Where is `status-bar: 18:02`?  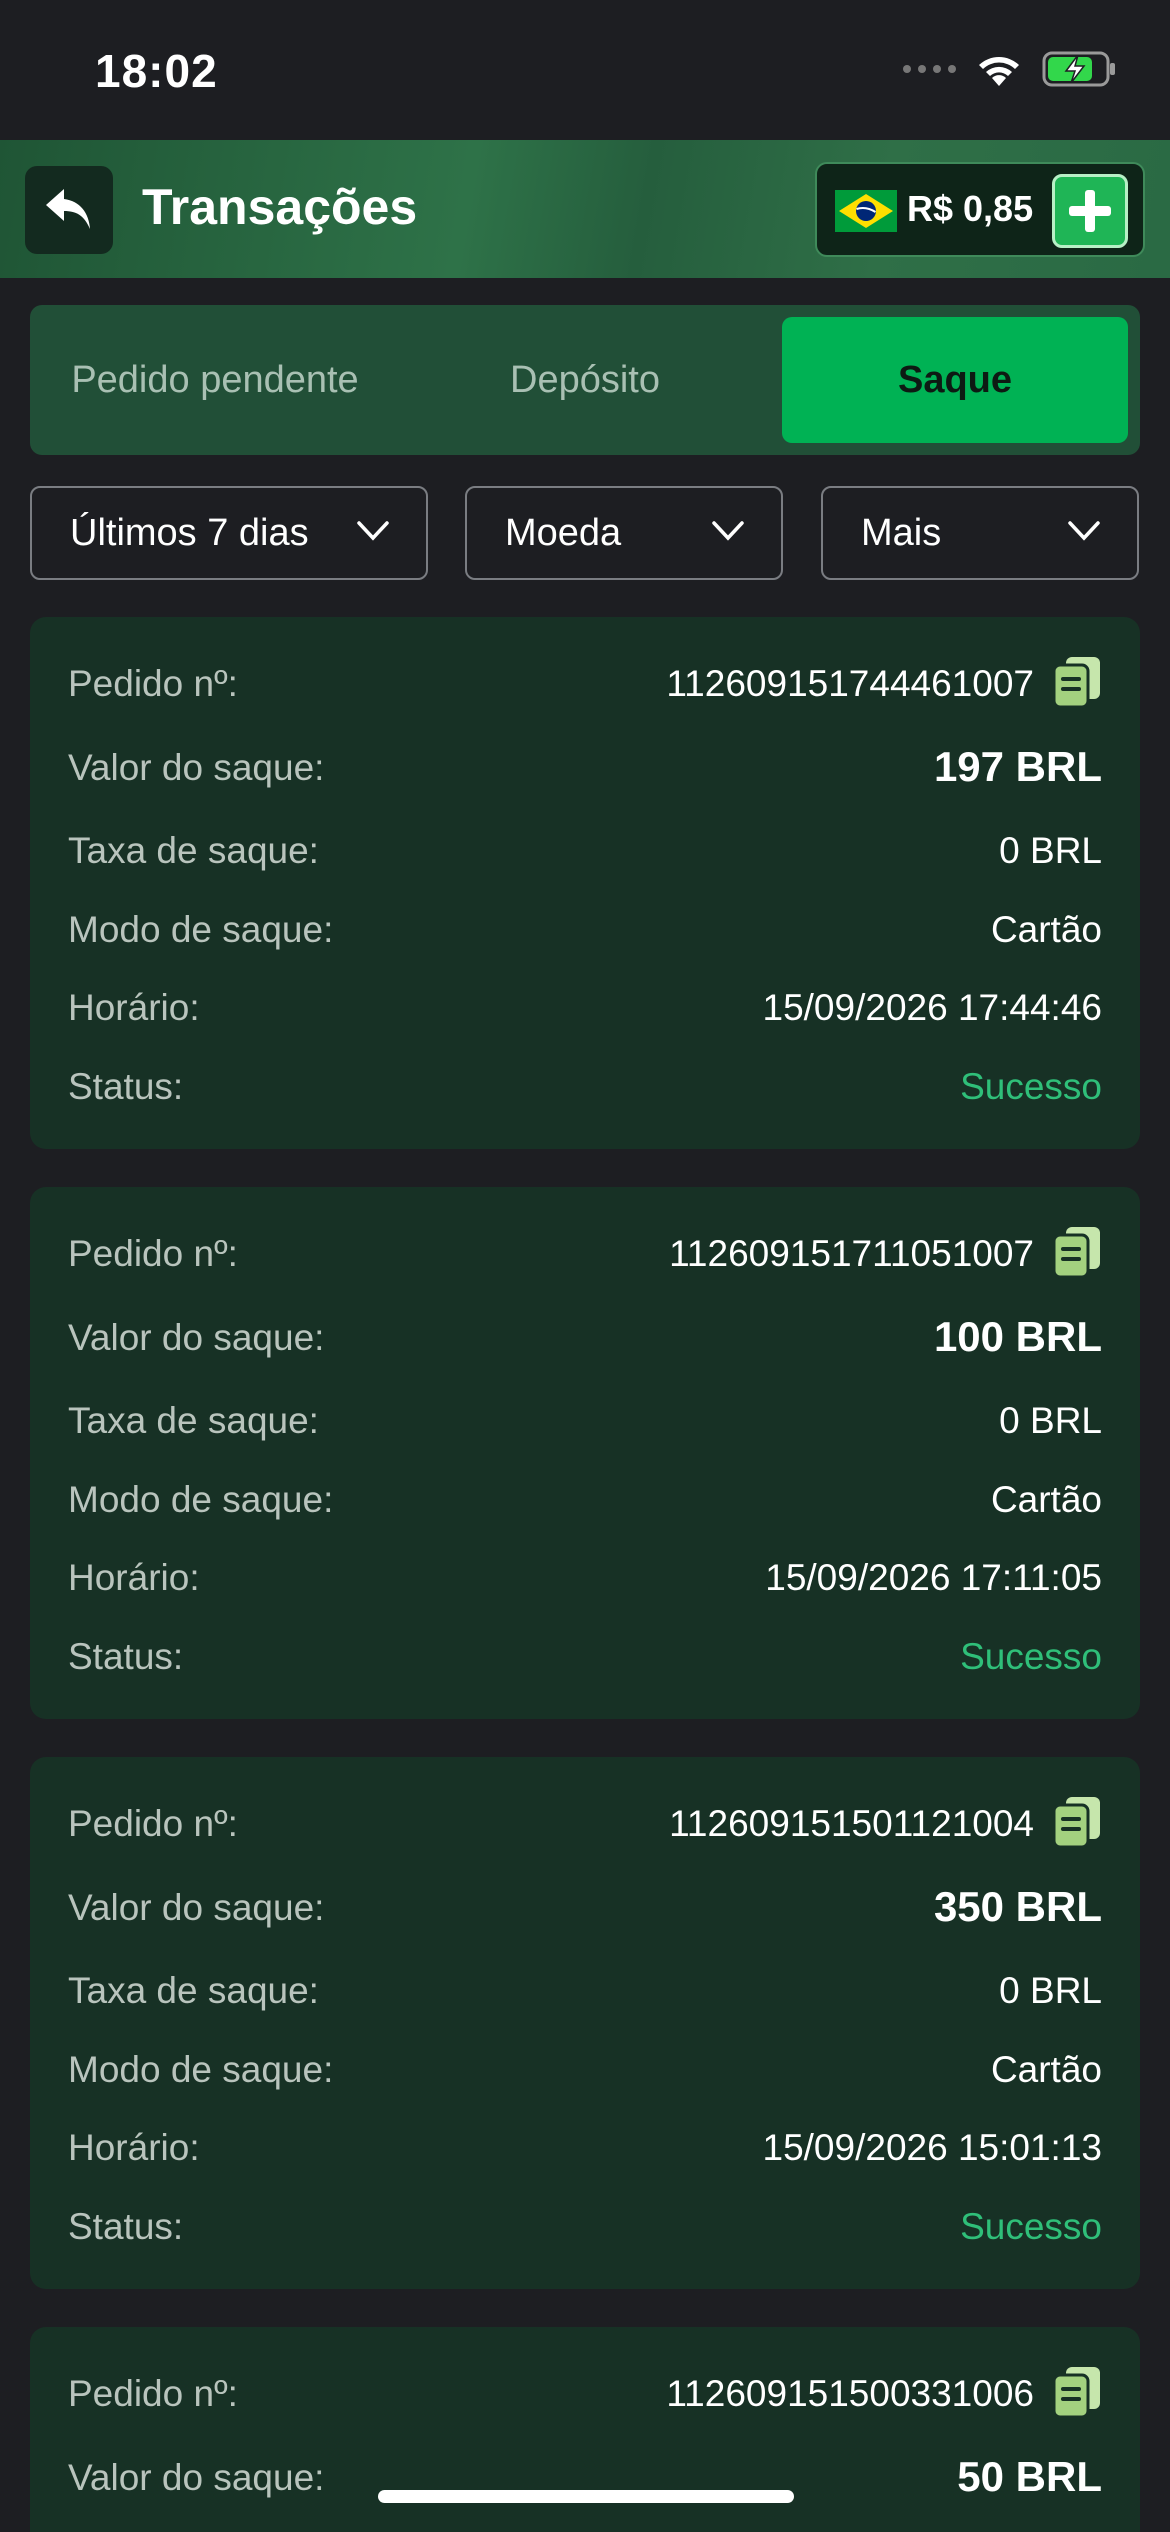
status-bar: 18:02 is located at coordinates (585, 70).